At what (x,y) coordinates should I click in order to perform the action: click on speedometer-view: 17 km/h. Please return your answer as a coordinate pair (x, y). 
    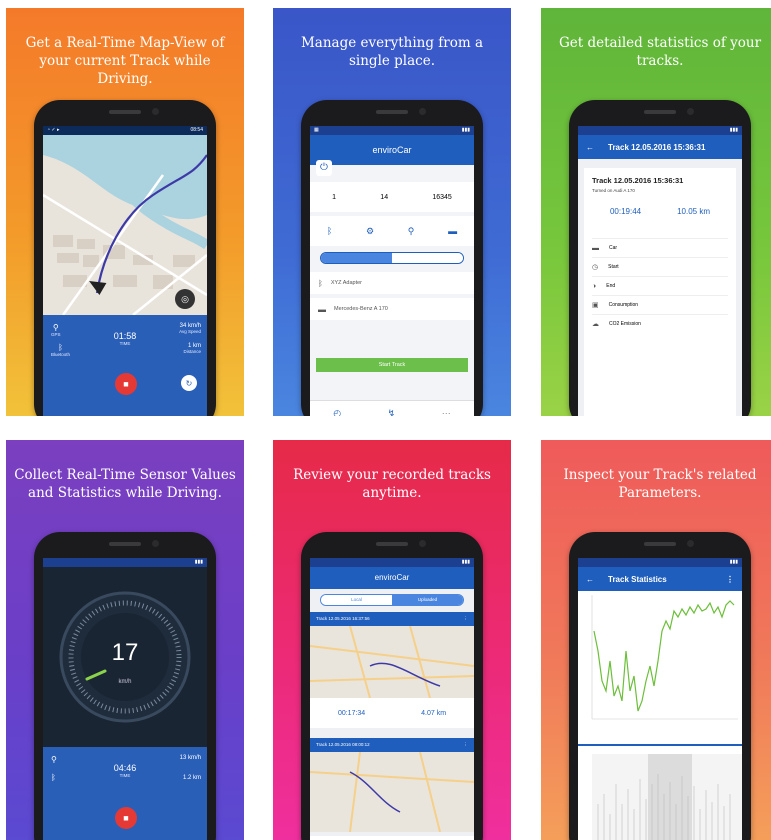
    Looking at the image, I should click on (125, 657).